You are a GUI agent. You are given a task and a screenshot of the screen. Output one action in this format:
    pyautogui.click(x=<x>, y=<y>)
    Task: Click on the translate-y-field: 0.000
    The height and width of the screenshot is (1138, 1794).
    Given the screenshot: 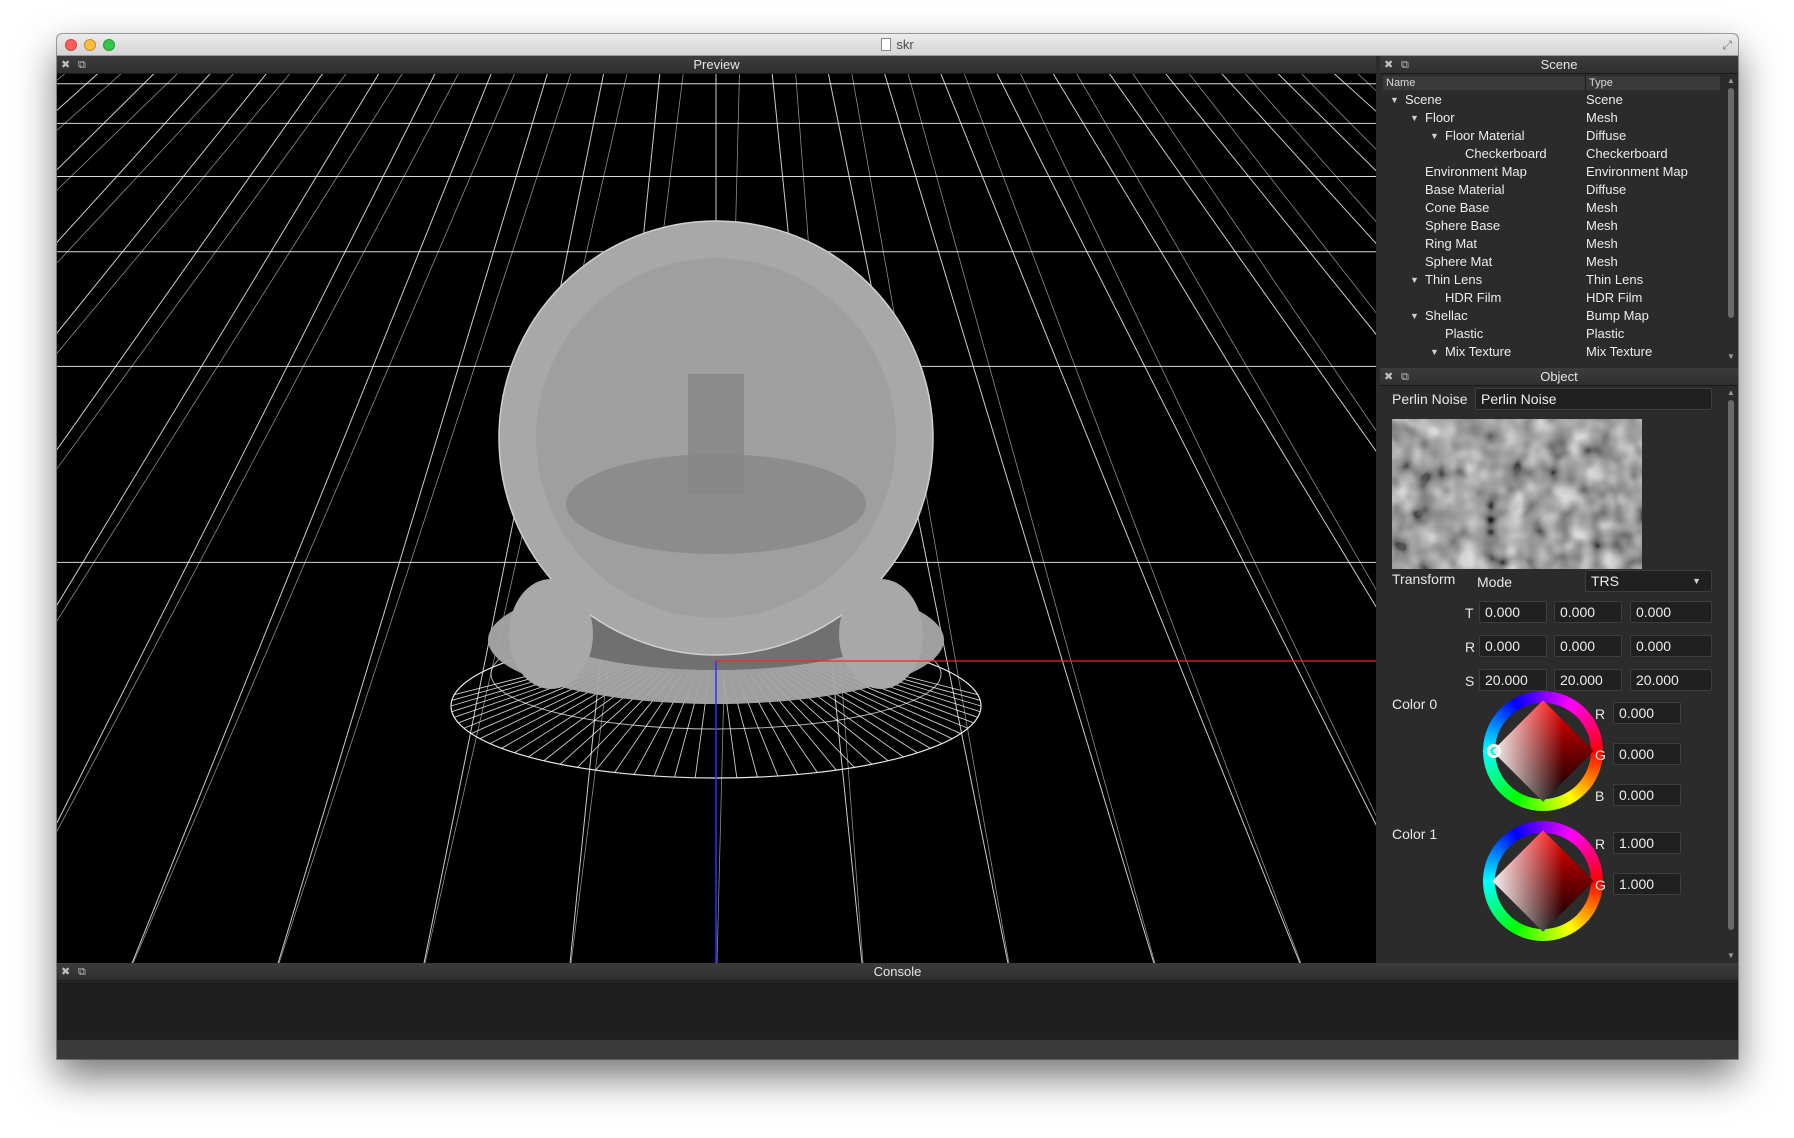 What is the action you would take?
    pyautogui.click(x=1588, y=612)
    